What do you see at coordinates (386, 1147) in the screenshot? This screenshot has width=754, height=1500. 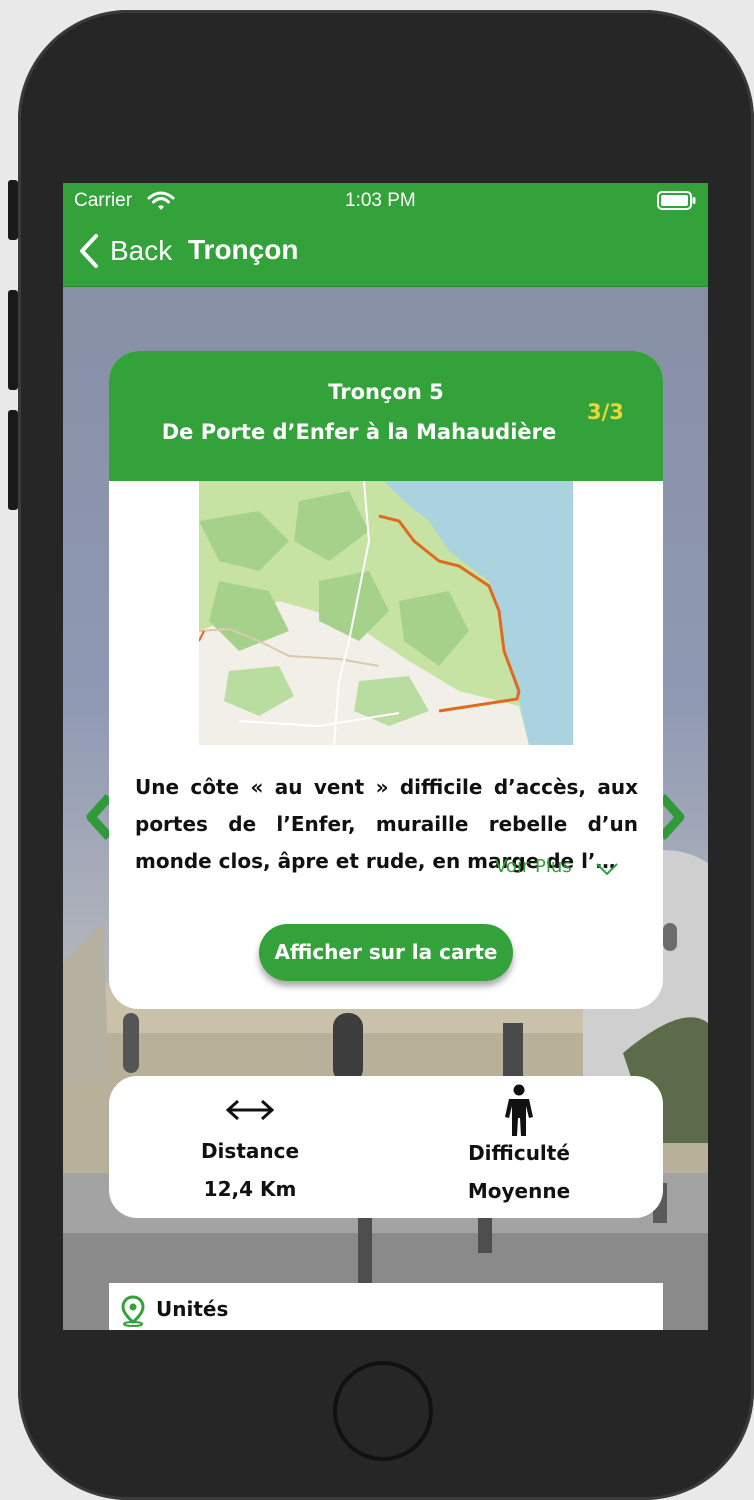 I see `stats-panel: Distance 12,4 Km Difficulté Moyenne` at bounding box center [386, 1147].